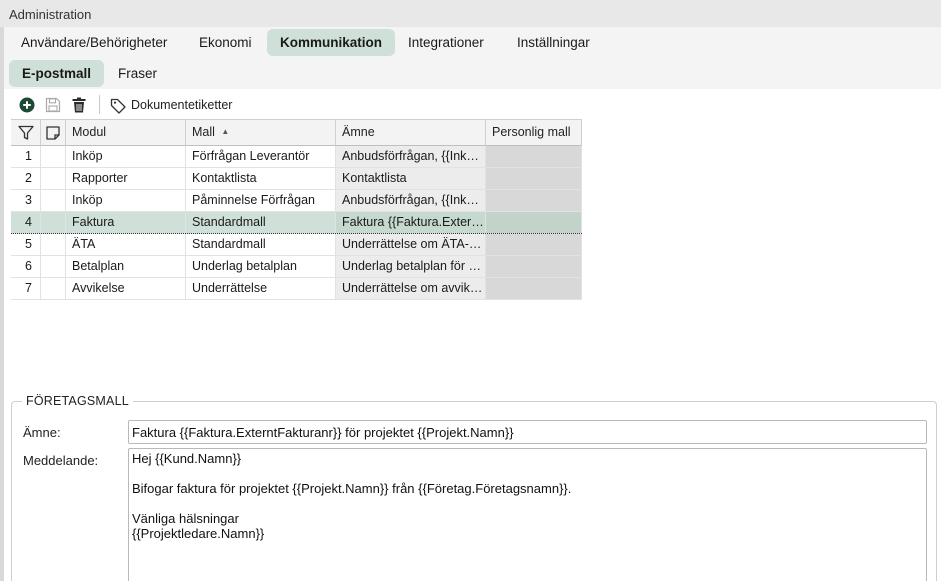 This screenshot has width=941, height=581. Describe the element at coordinates (126, 288) in the screenshot. I see `modul-cell: Avvikelse` at that location.